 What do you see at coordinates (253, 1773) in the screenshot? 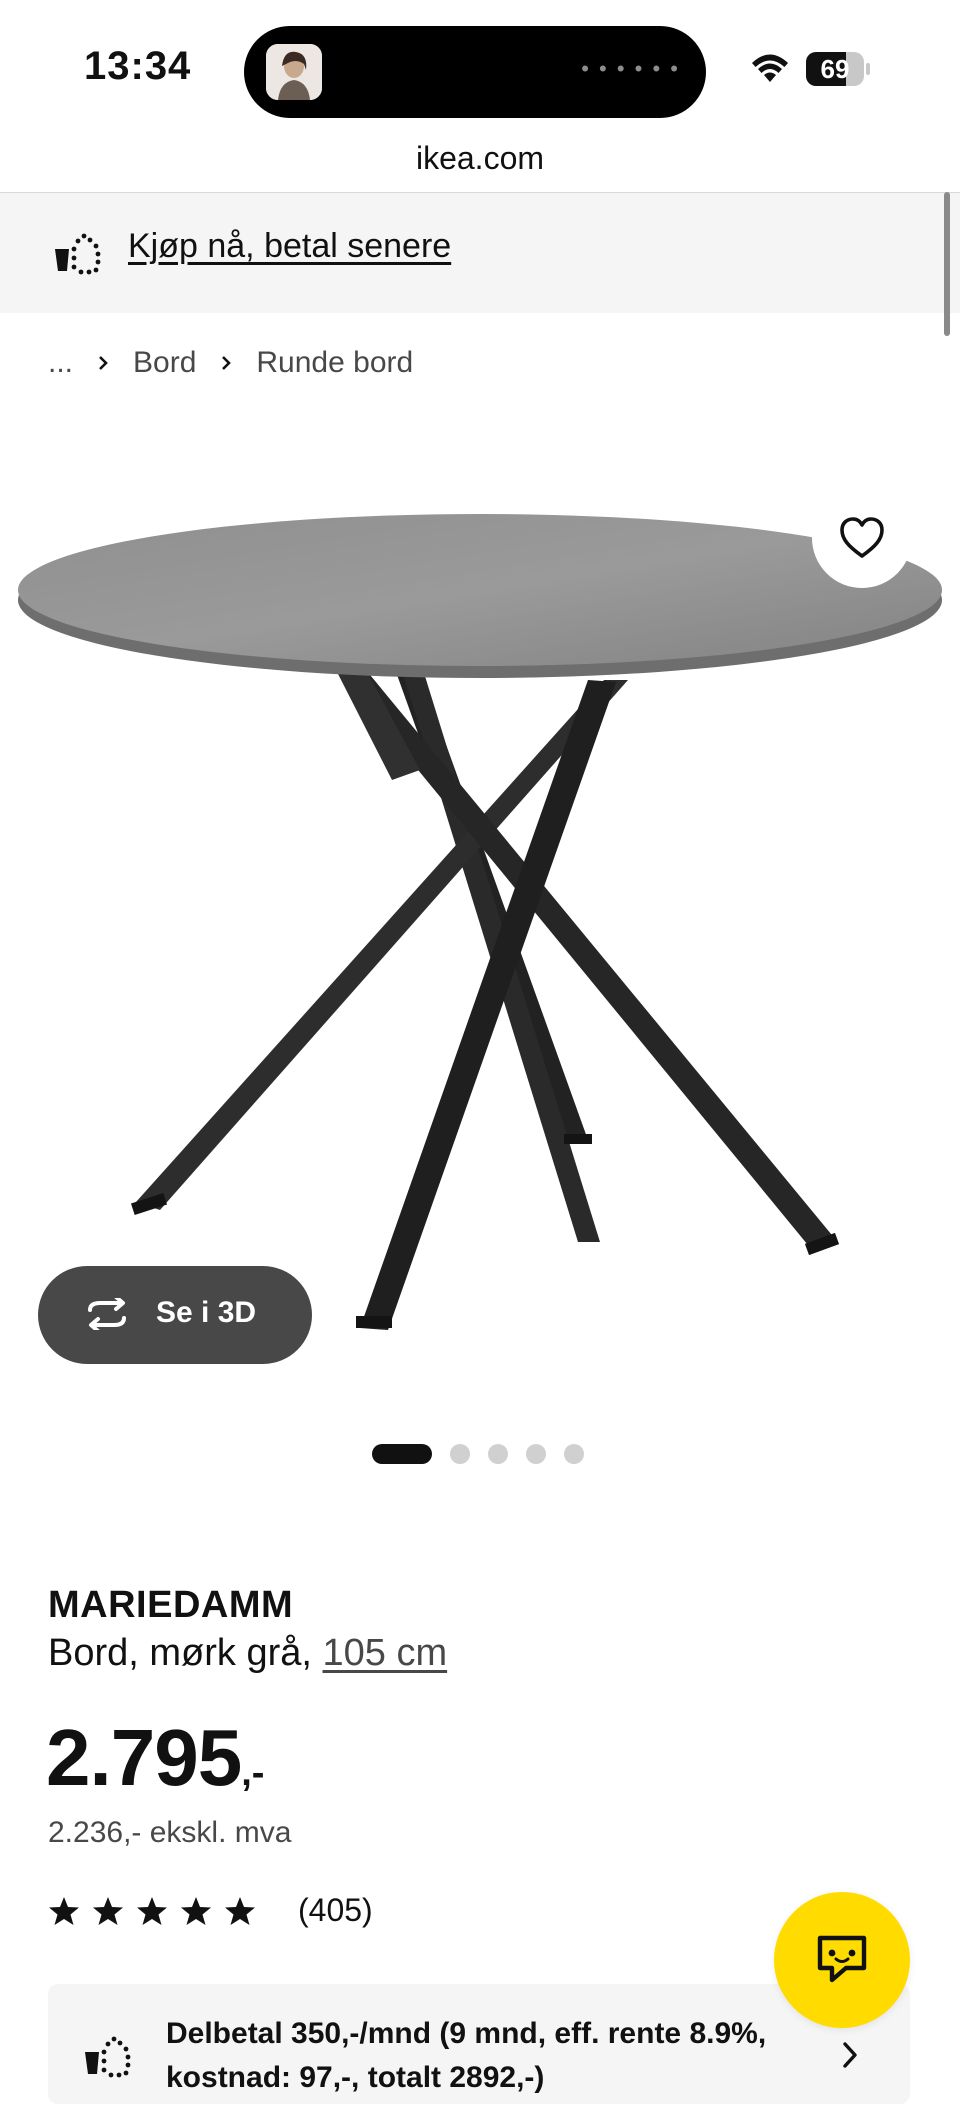
I see `price-suffix: ,-` at bounding box center [253, 1773].